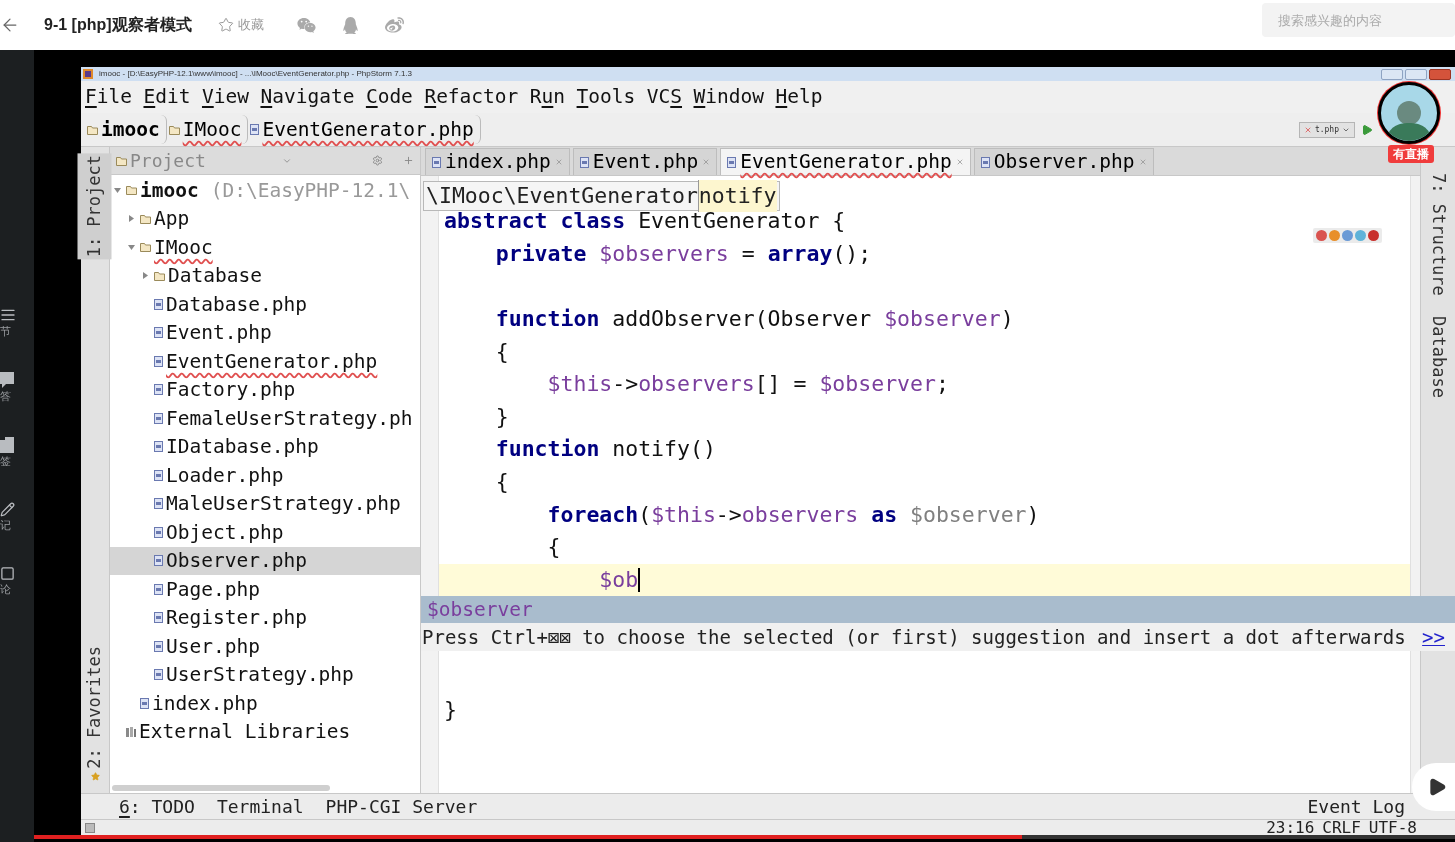  Describe the element at coordinates (265, 218) in the screenshot. I see `tree-item: App` at that location.